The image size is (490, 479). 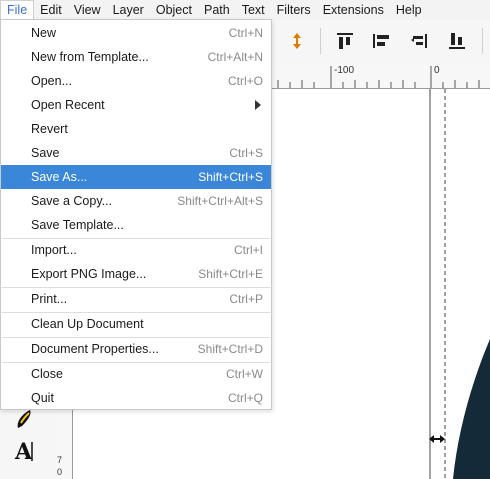 I want to click on tool-controls-bar, so click(x=381, y=41).